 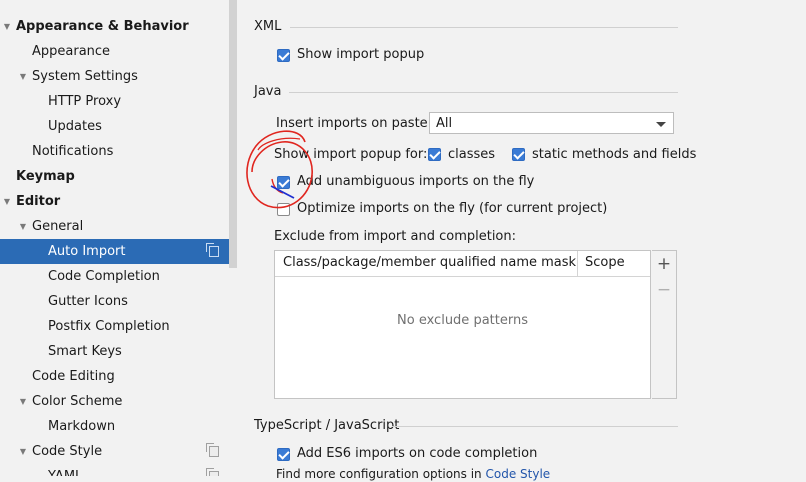 I want to click on table-toolbar: + −, so click(x=664, y=324).